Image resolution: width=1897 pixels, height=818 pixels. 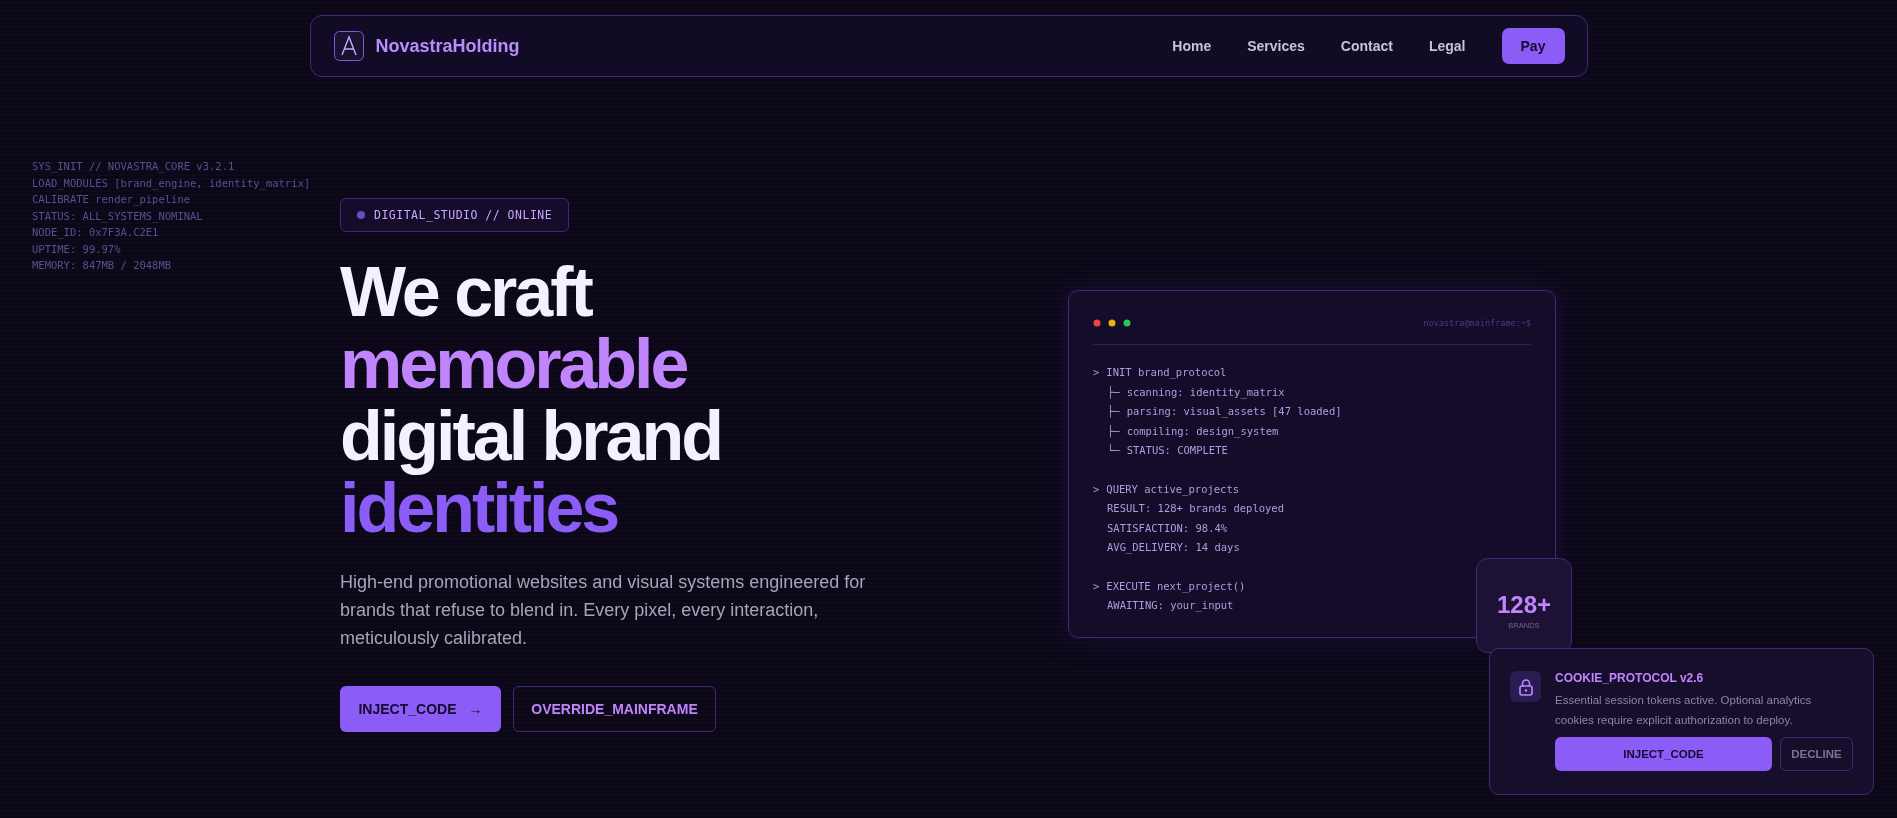 What do you see at coordinates (1160, 373) in the screenshot?
I see `terminal-line: > INIT brand_protocol` at bounding box center [1160, 373].